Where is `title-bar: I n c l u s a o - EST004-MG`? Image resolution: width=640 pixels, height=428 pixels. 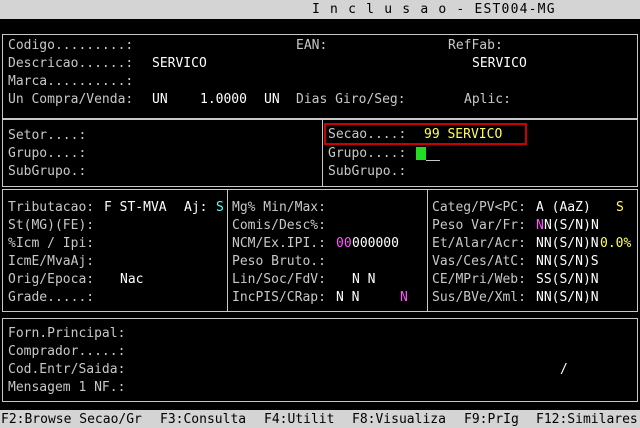
title-bar: I n c l u s a o - EST004-MG is located at coordinates (320, 9).